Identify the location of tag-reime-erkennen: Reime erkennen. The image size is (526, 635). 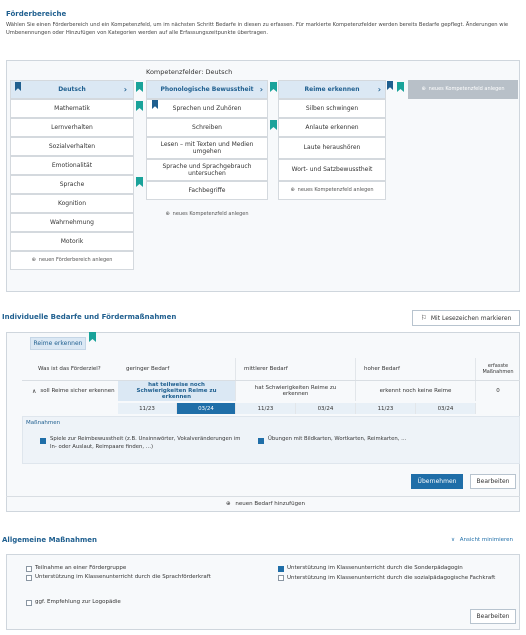
(58, 343).